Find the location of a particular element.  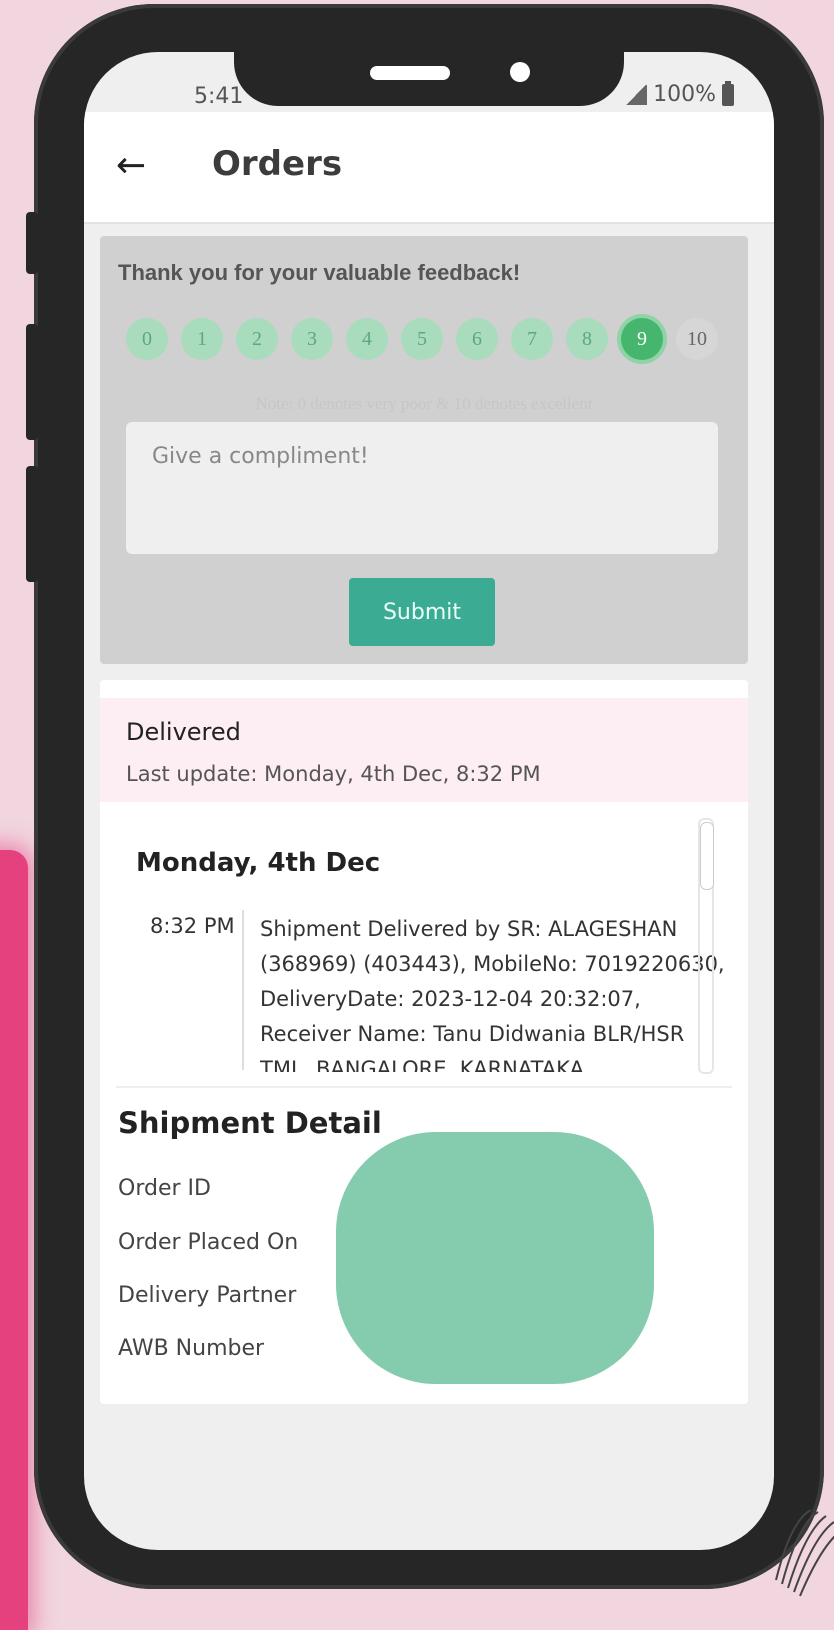

order-placed-on-label: Order Placed On is located at coordinates (208, 1242).